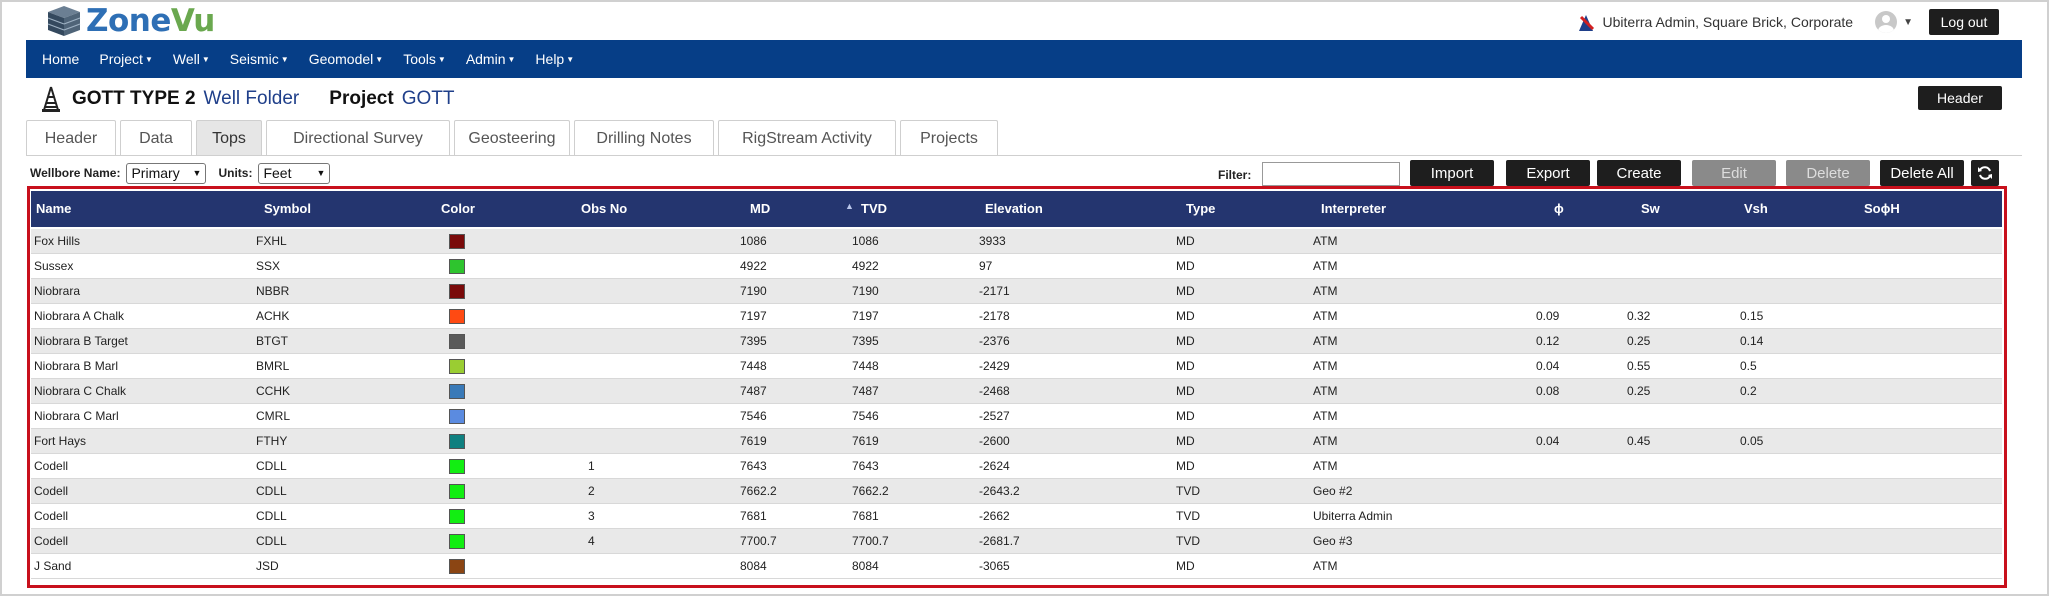 The image size is (2049, 596). I want to click on tab-geosteering: Geosteering, so click(512, 138).